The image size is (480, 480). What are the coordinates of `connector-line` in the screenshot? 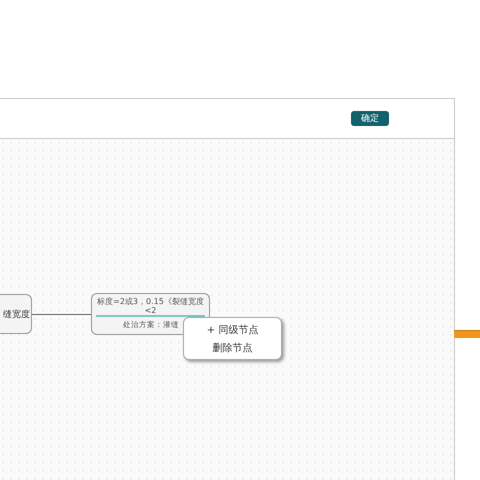 It's located at (61, 314).